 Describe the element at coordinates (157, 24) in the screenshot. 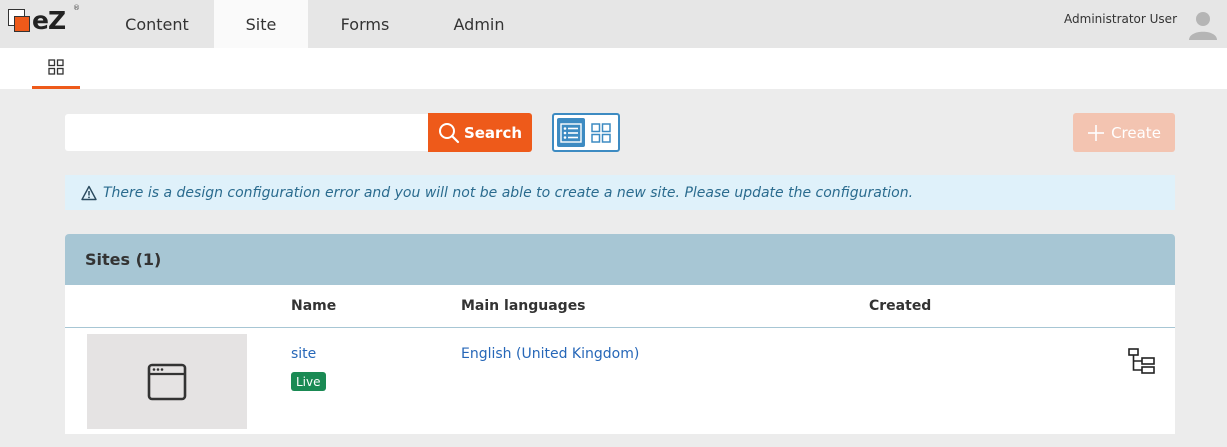

I see `nav-tab-content: Content` at that location.